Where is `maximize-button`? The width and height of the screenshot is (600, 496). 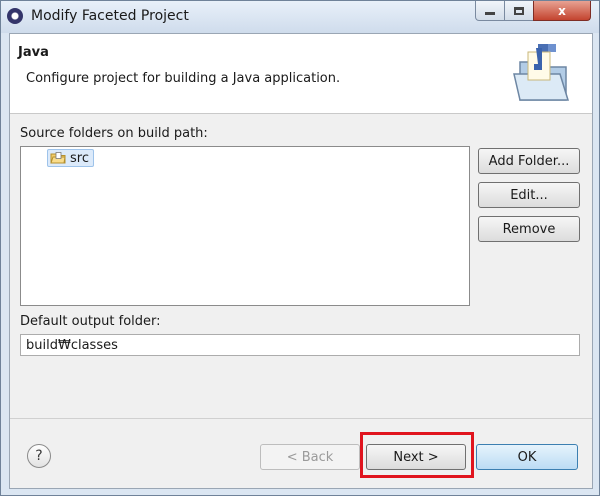 maximize-button is located at coordinates (519, 11).